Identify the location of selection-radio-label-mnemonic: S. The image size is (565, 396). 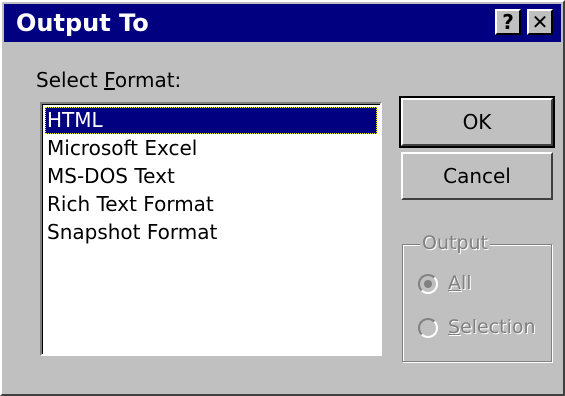
(454, 327).